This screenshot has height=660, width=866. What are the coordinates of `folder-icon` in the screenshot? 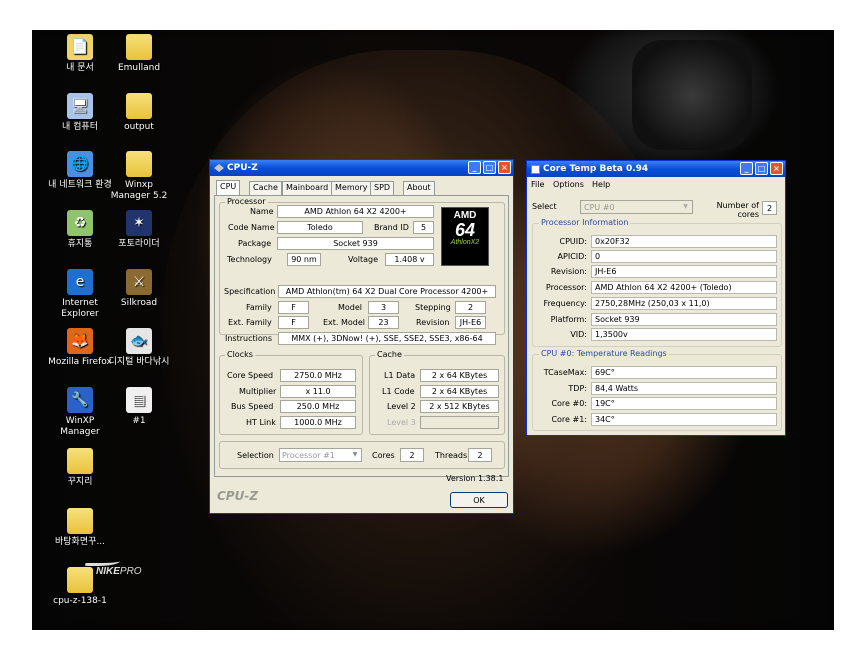 It's located at (80, 461).